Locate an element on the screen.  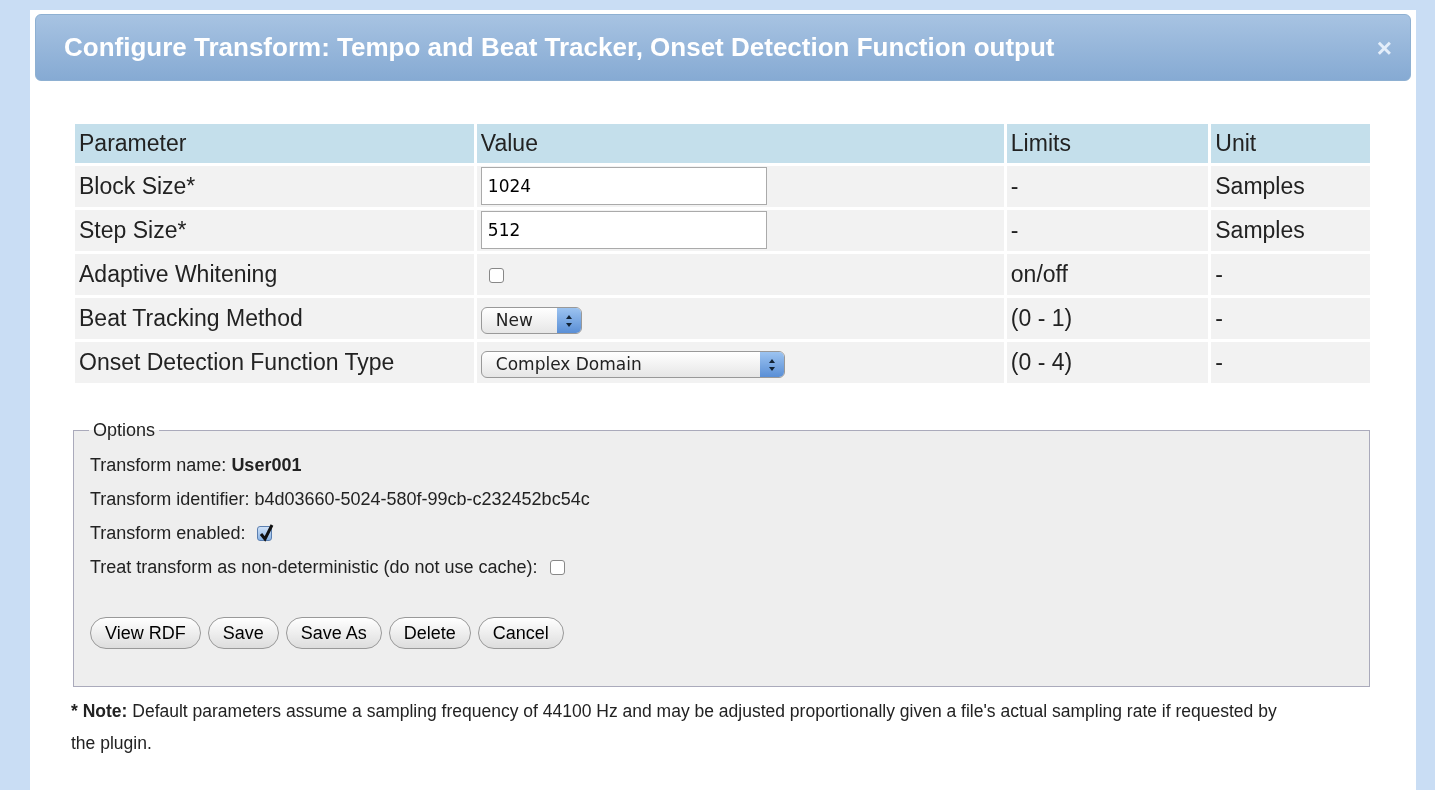
value-field: 1024 is located at coordinates (623, 186).